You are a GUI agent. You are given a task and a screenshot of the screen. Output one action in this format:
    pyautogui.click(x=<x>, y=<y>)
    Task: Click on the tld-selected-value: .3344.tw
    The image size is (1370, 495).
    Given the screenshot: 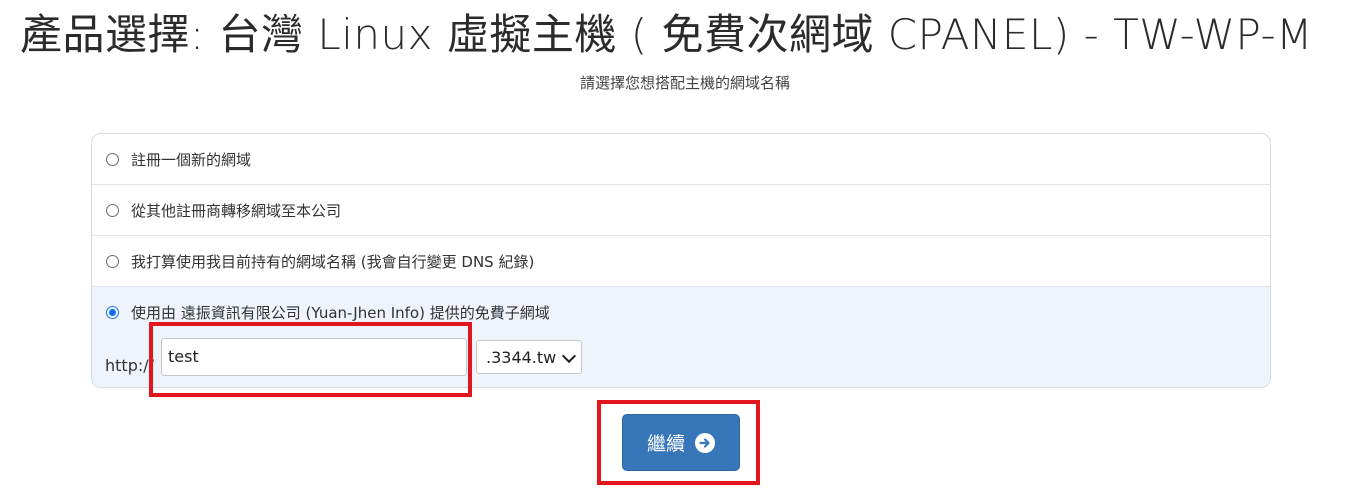 What is the action you would take?
    pyautogui.click(x=521, y=357)
    